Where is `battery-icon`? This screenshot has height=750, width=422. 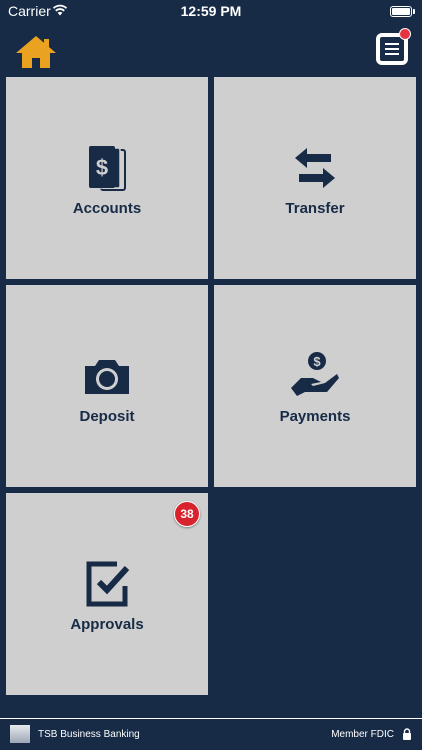
battery-icon is located at coordinates (402, 11).